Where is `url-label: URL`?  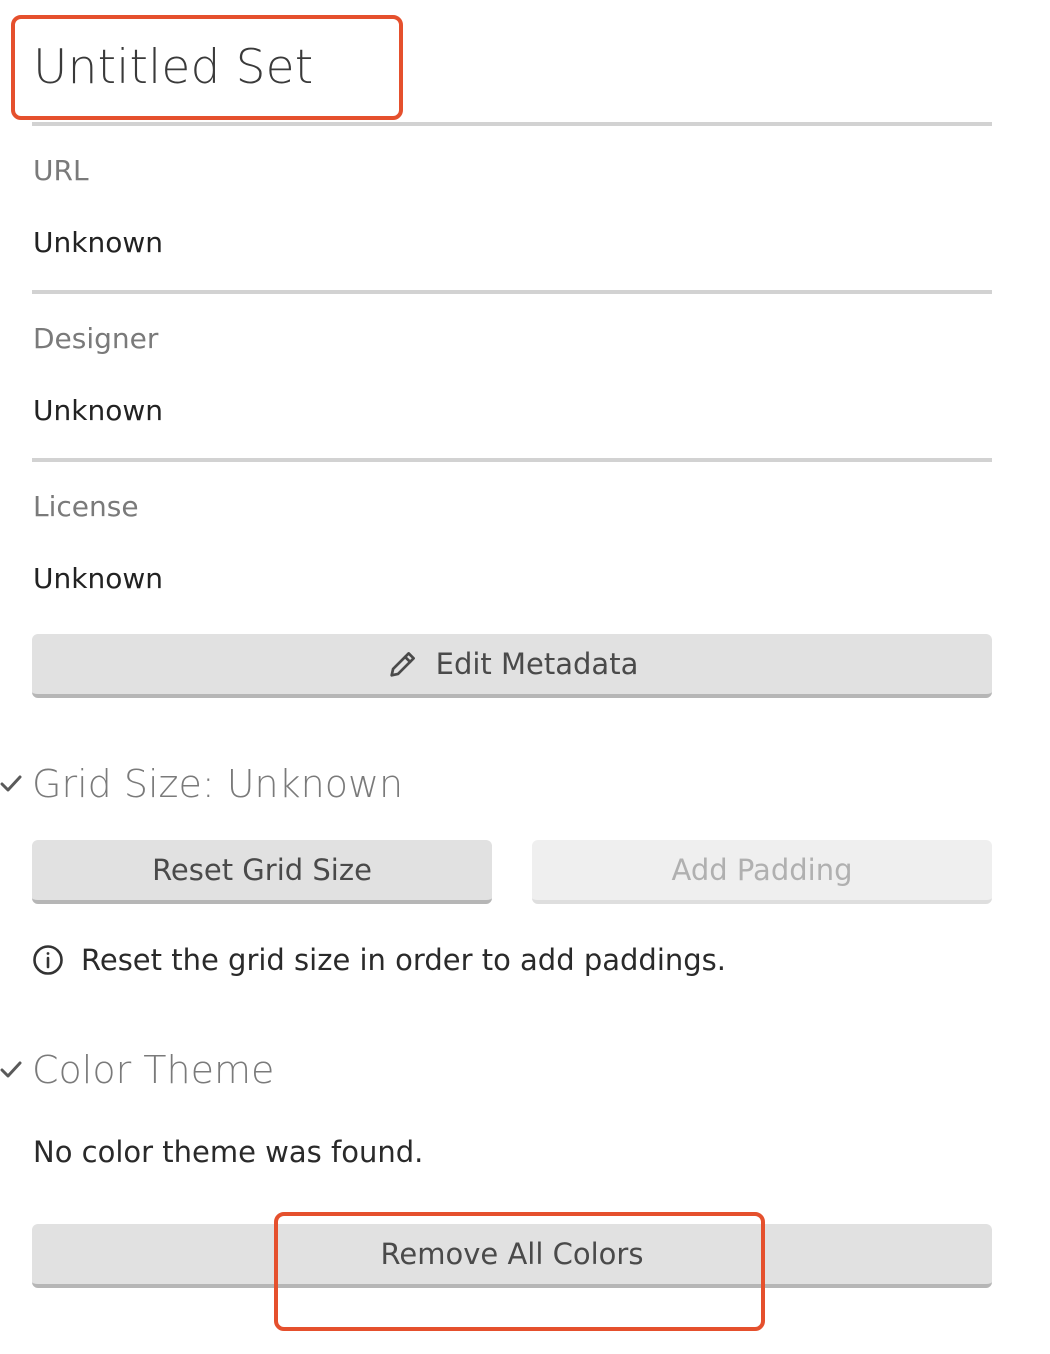 url-label: URL is located at coordinates (61, 170).